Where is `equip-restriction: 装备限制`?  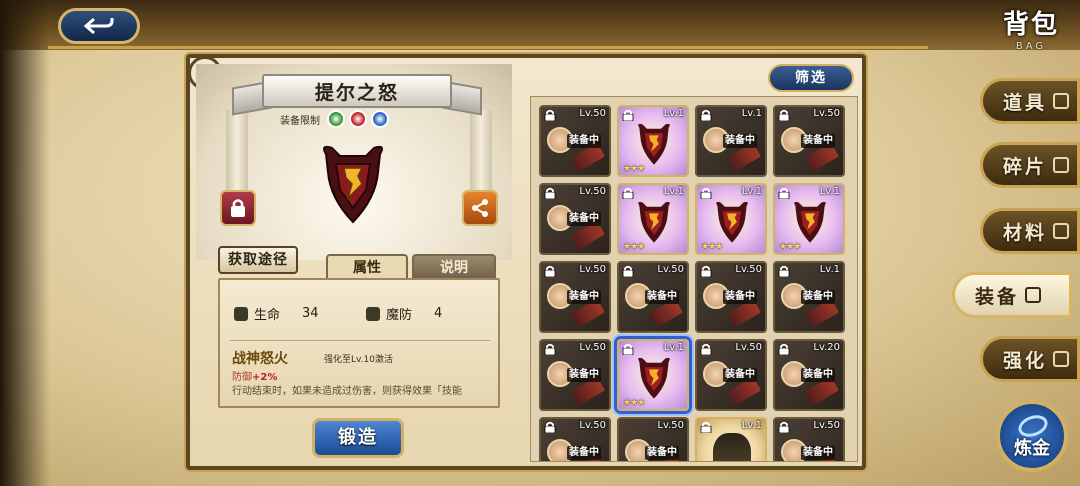 equip-restriction: 装备限制 is located at coordinates (334, 119).